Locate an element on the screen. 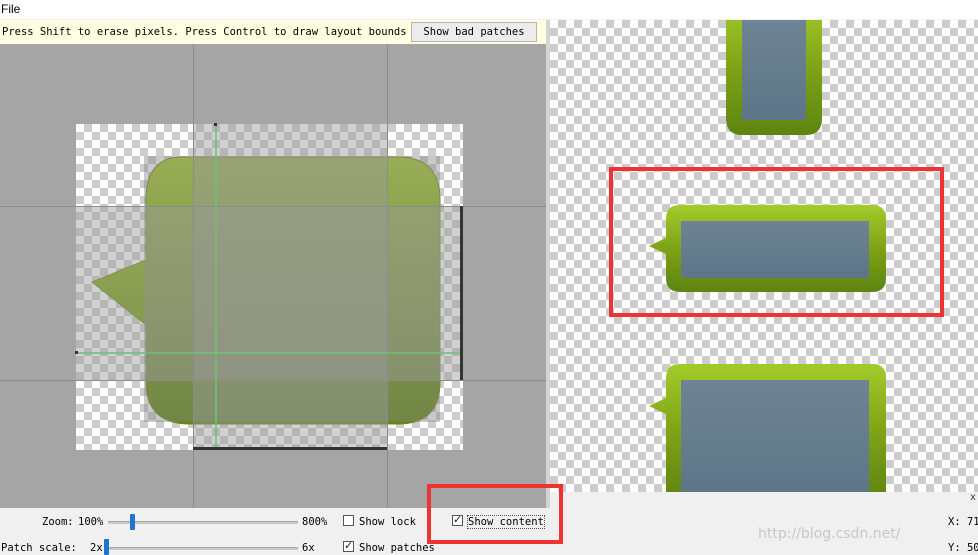  show-patches-label: Show patches is located at coordinates (397, 548).